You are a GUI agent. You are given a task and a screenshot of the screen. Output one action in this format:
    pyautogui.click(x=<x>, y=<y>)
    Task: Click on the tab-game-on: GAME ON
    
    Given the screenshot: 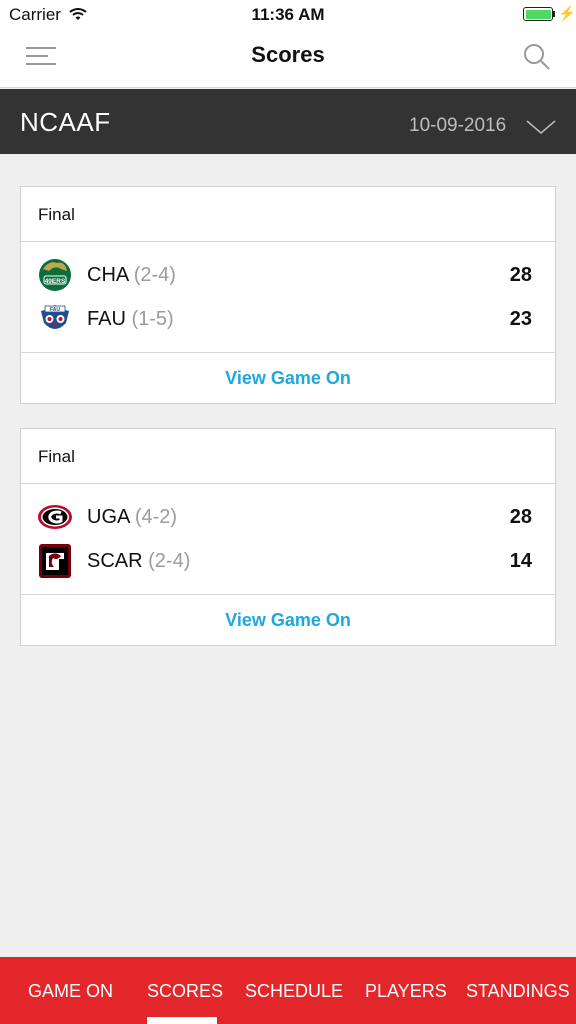 What is the action you would take?
    pyautogui.click(x=70, y=991)
    